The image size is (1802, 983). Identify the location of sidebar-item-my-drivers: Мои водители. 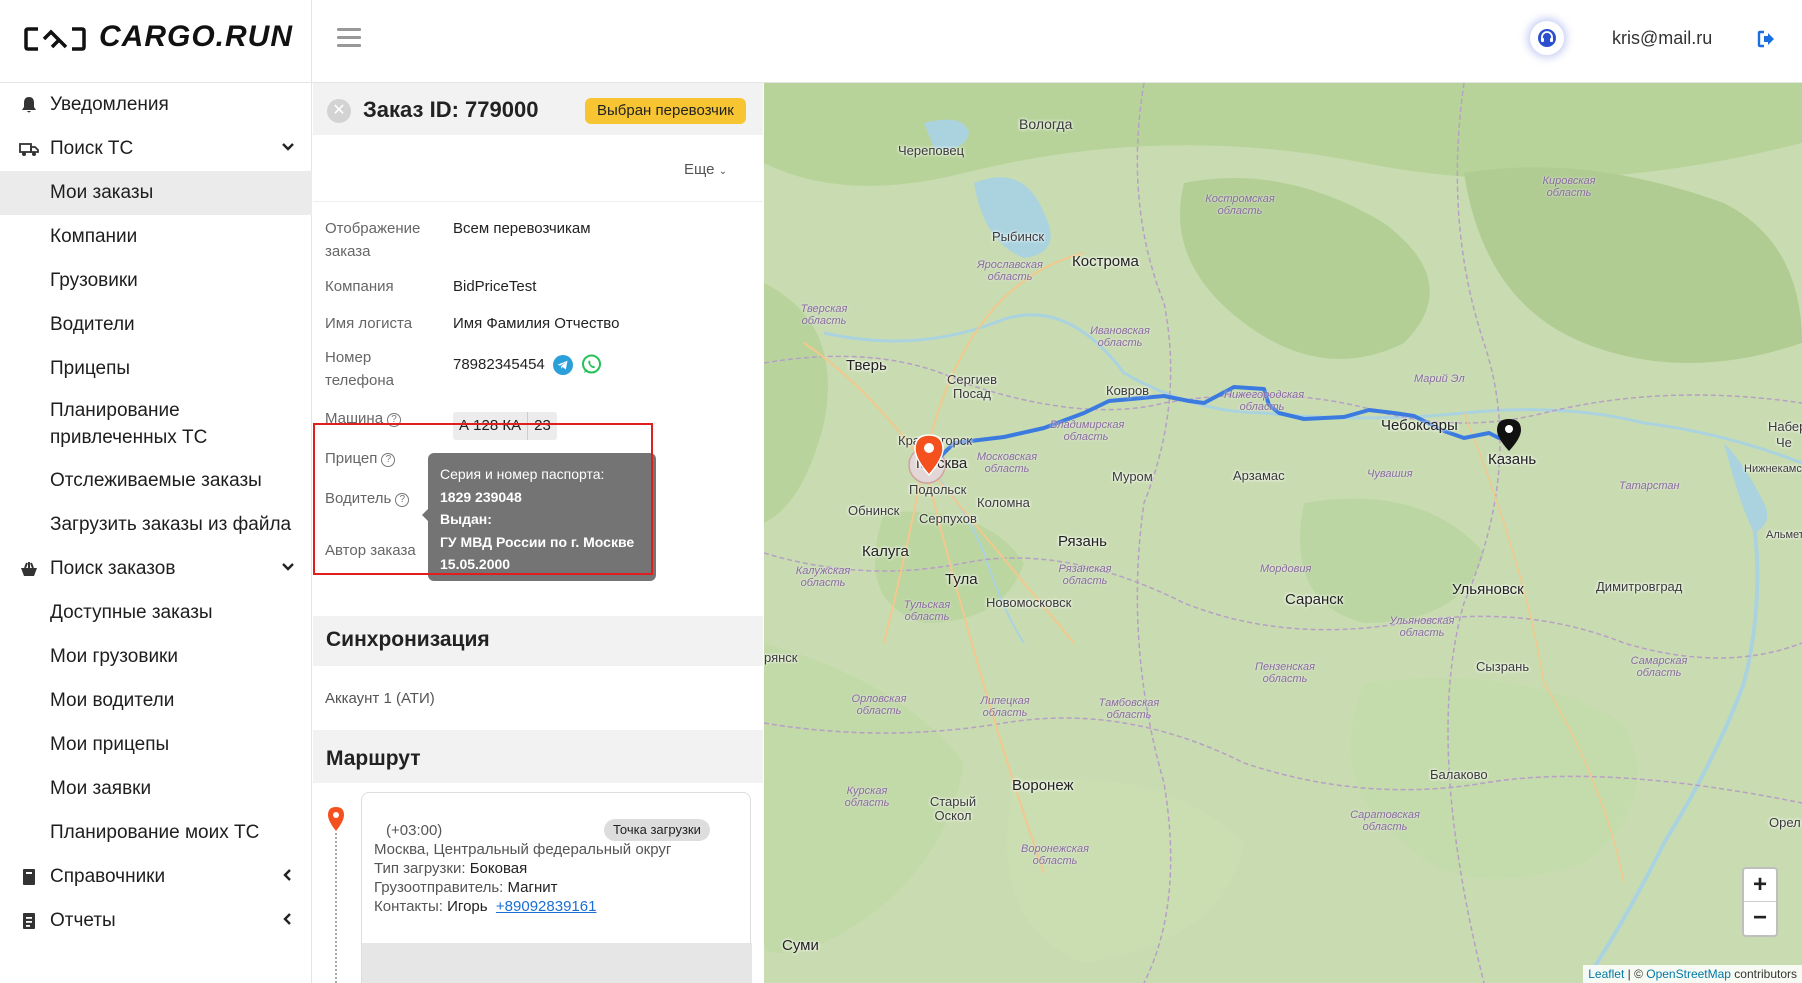
(156, 701).